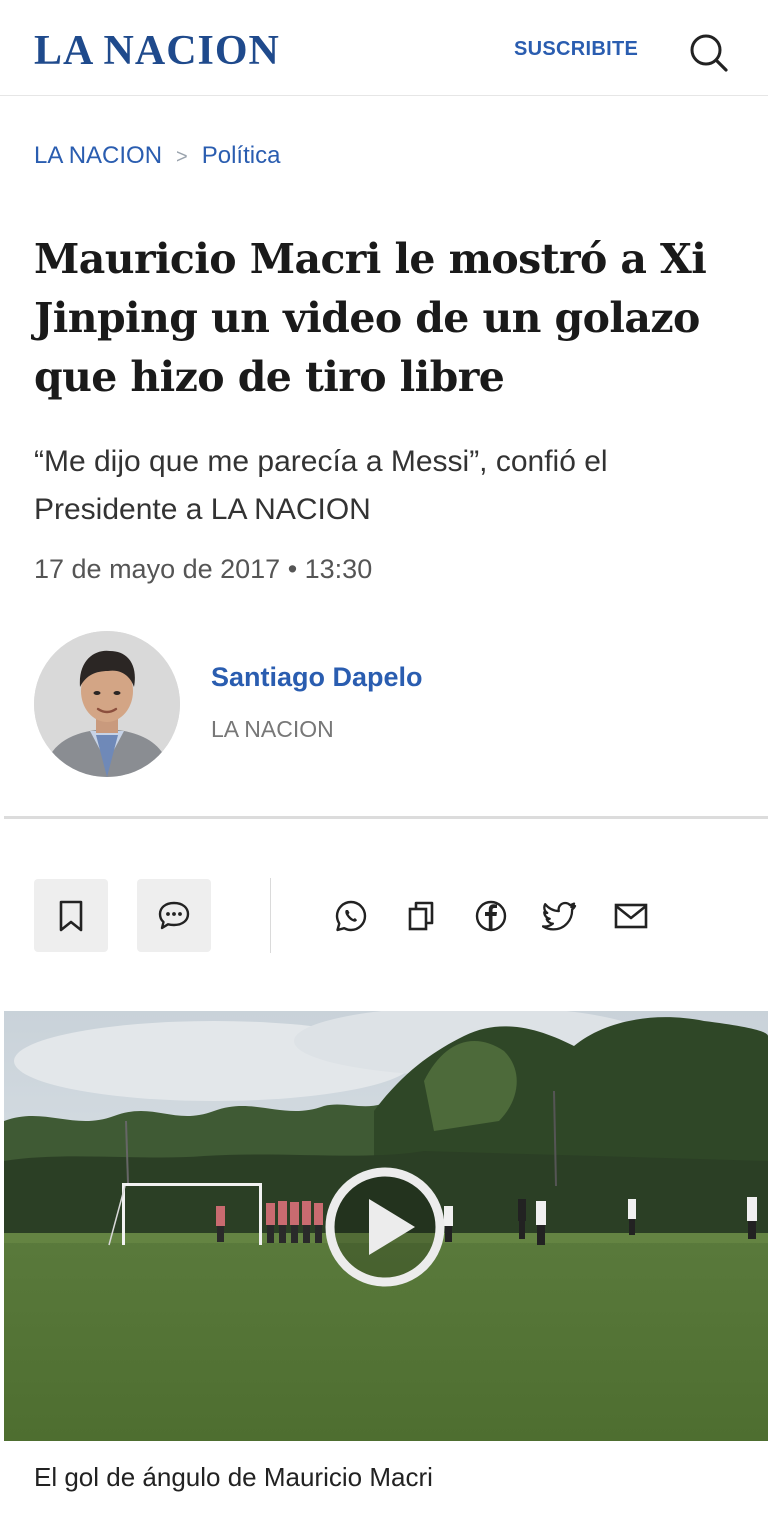  I want to click on bookmark-button, so click(71, 915).